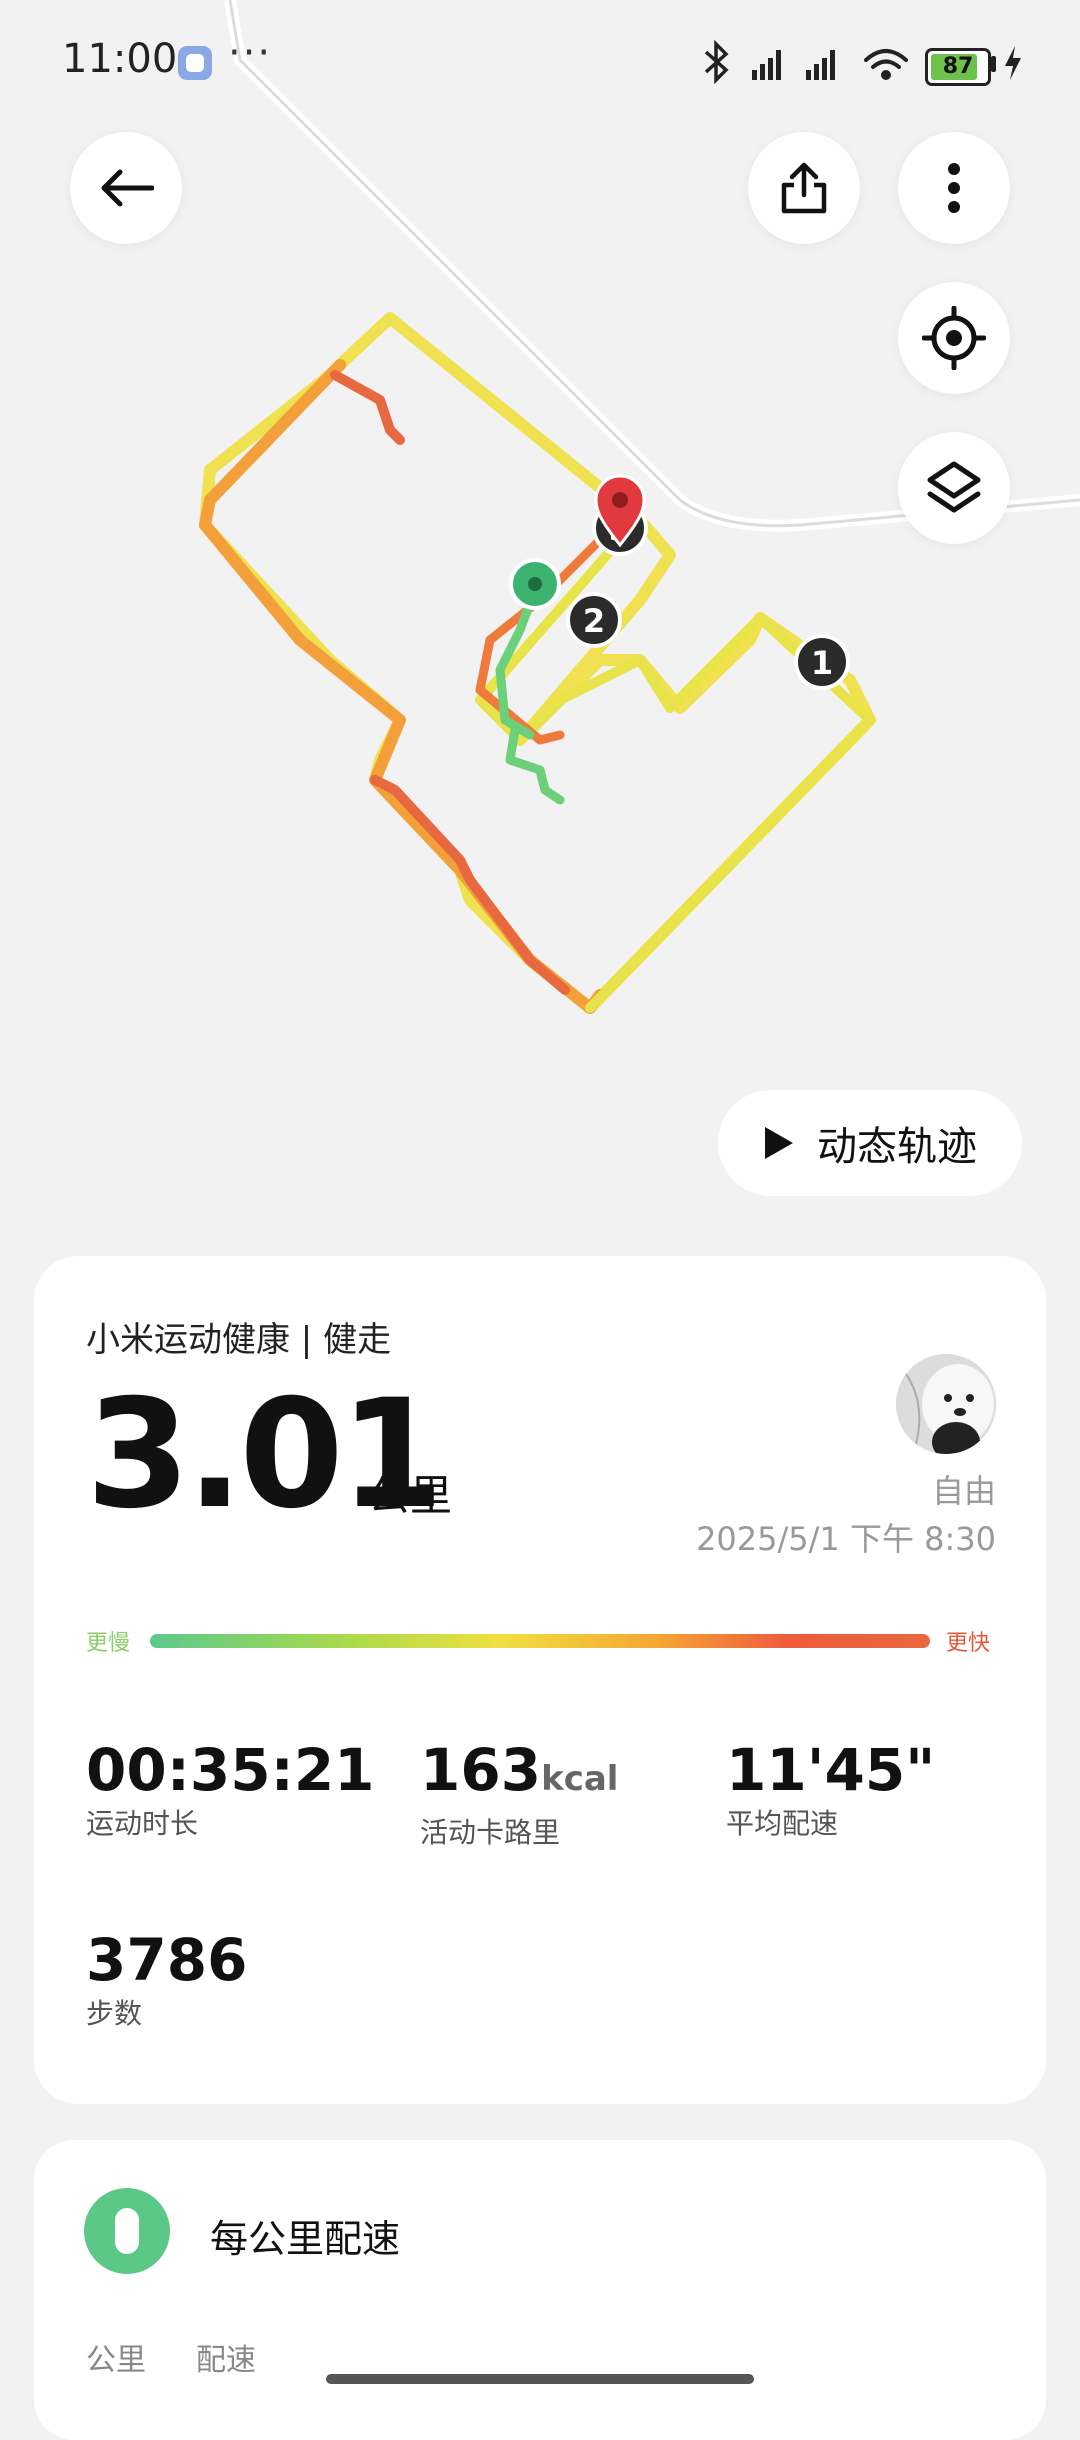 The width and height of the screenshot is (1080, 2440). I want to click on avatar-bear-image, so click(946, 1404).